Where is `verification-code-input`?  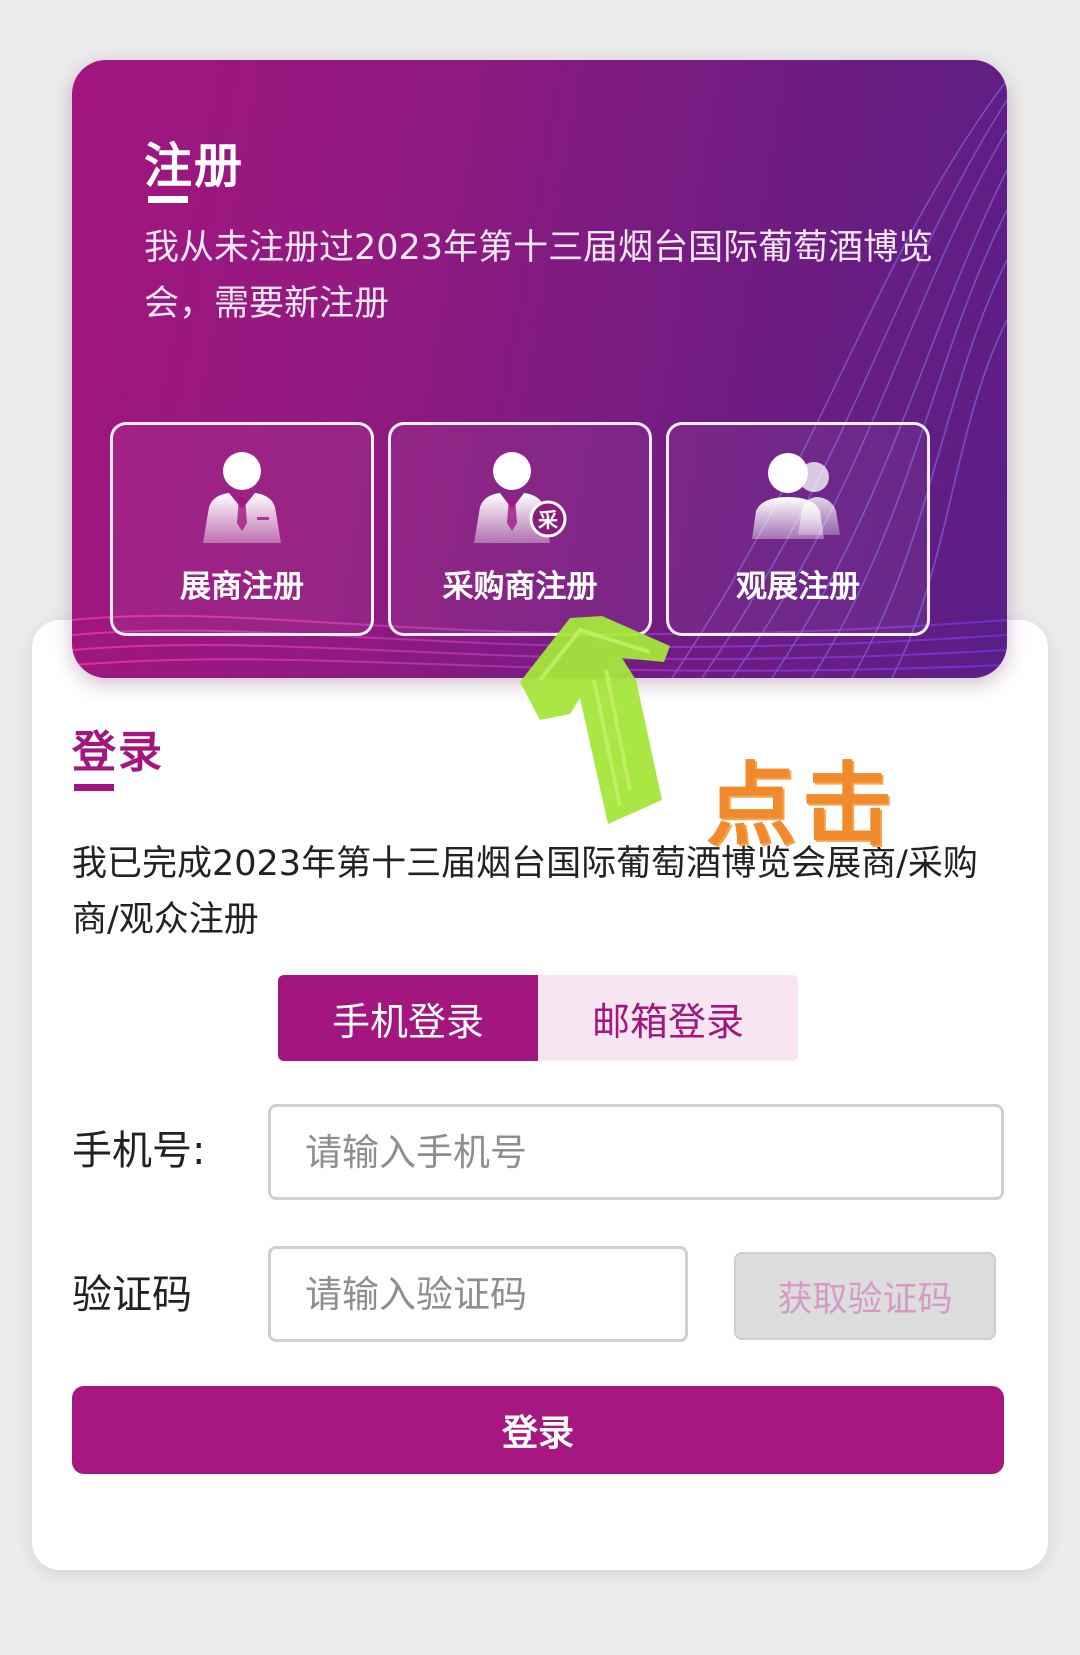 verification-code-input is located at coordinates (495, 1294).